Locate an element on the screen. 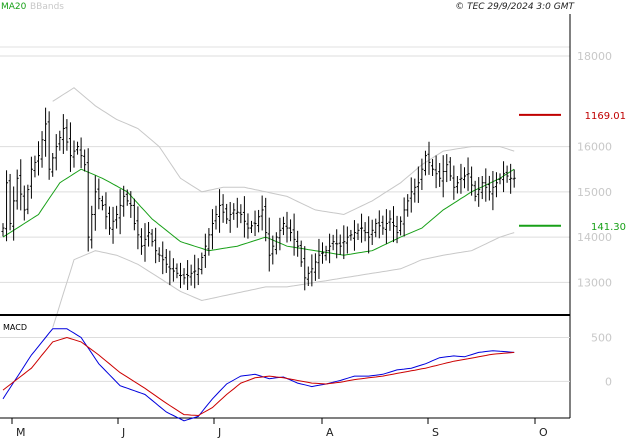  month-label: M is located at coordinates (21, 432).